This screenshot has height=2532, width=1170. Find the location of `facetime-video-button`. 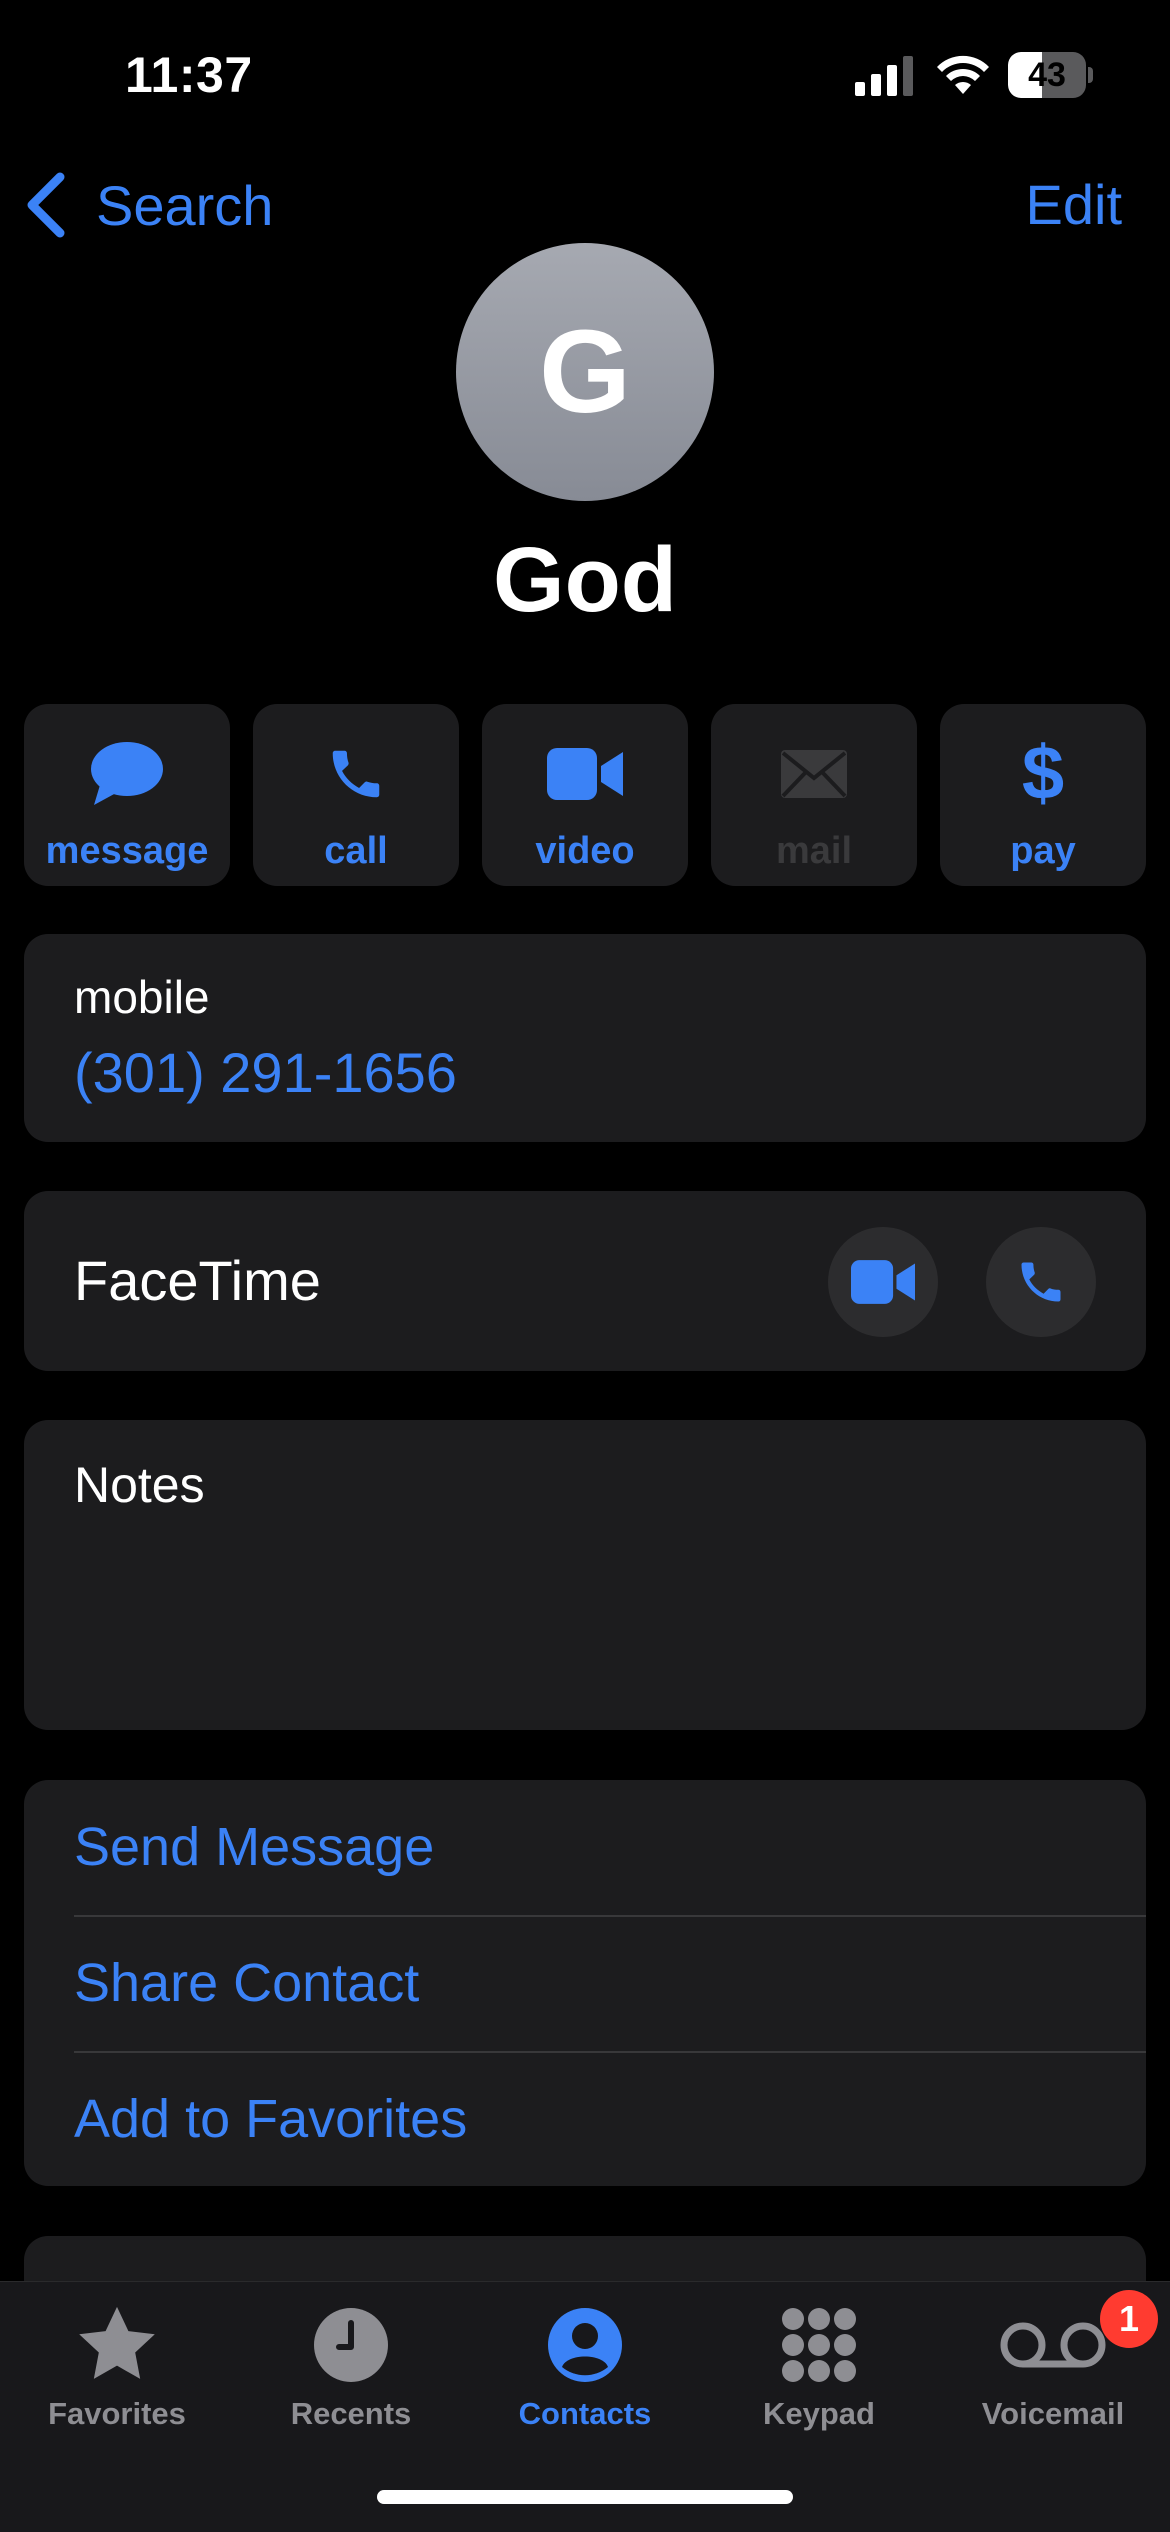

facetime-video-button is located at coordinates (883, 1282).